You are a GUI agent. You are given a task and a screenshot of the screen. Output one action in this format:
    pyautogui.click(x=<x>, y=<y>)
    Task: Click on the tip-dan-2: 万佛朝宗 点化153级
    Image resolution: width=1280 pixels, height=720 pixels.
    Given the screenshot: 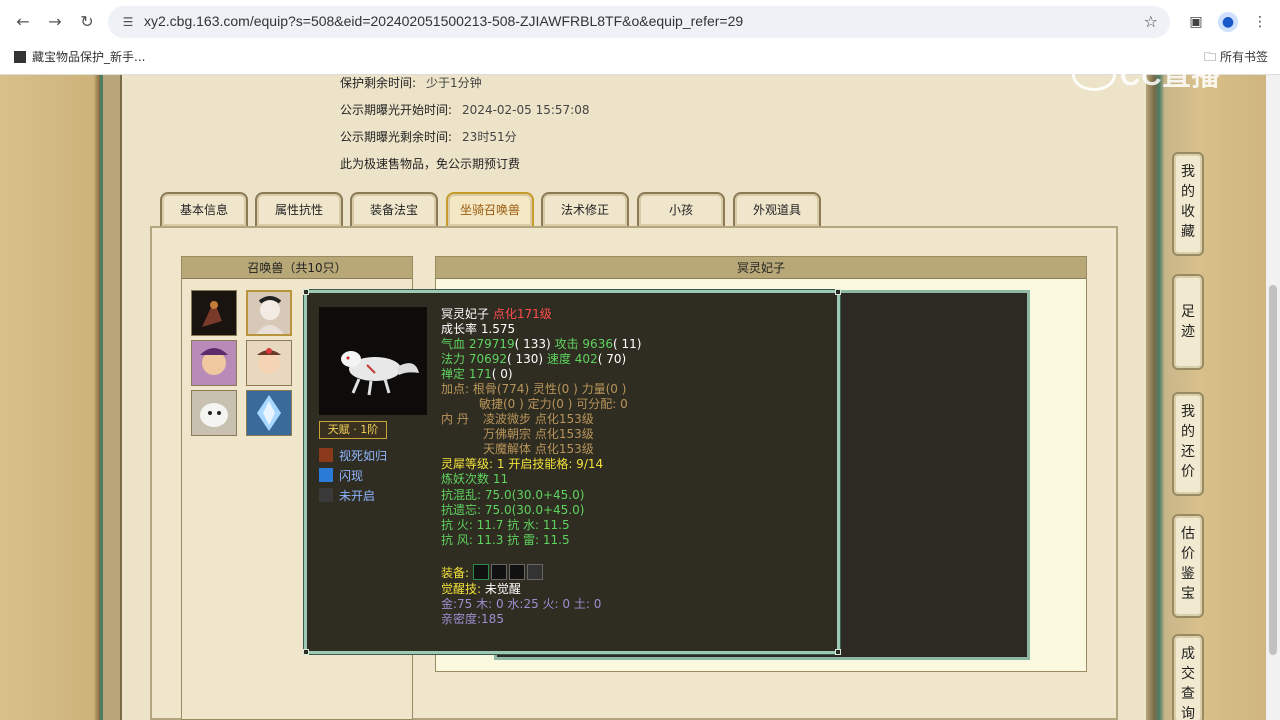 What is the action you would take?
    pyautogui.click(x=538, y=434)
    